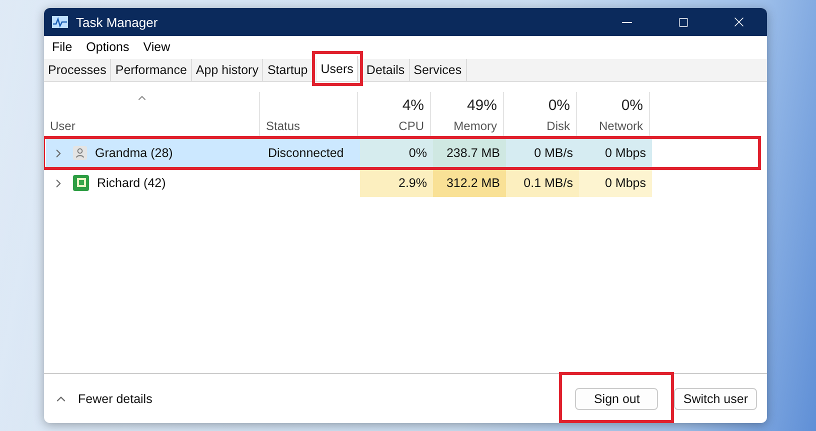  Describe the element at coordinates (411, 126) in the screenshot. I see `column-header: CPU` at that location.